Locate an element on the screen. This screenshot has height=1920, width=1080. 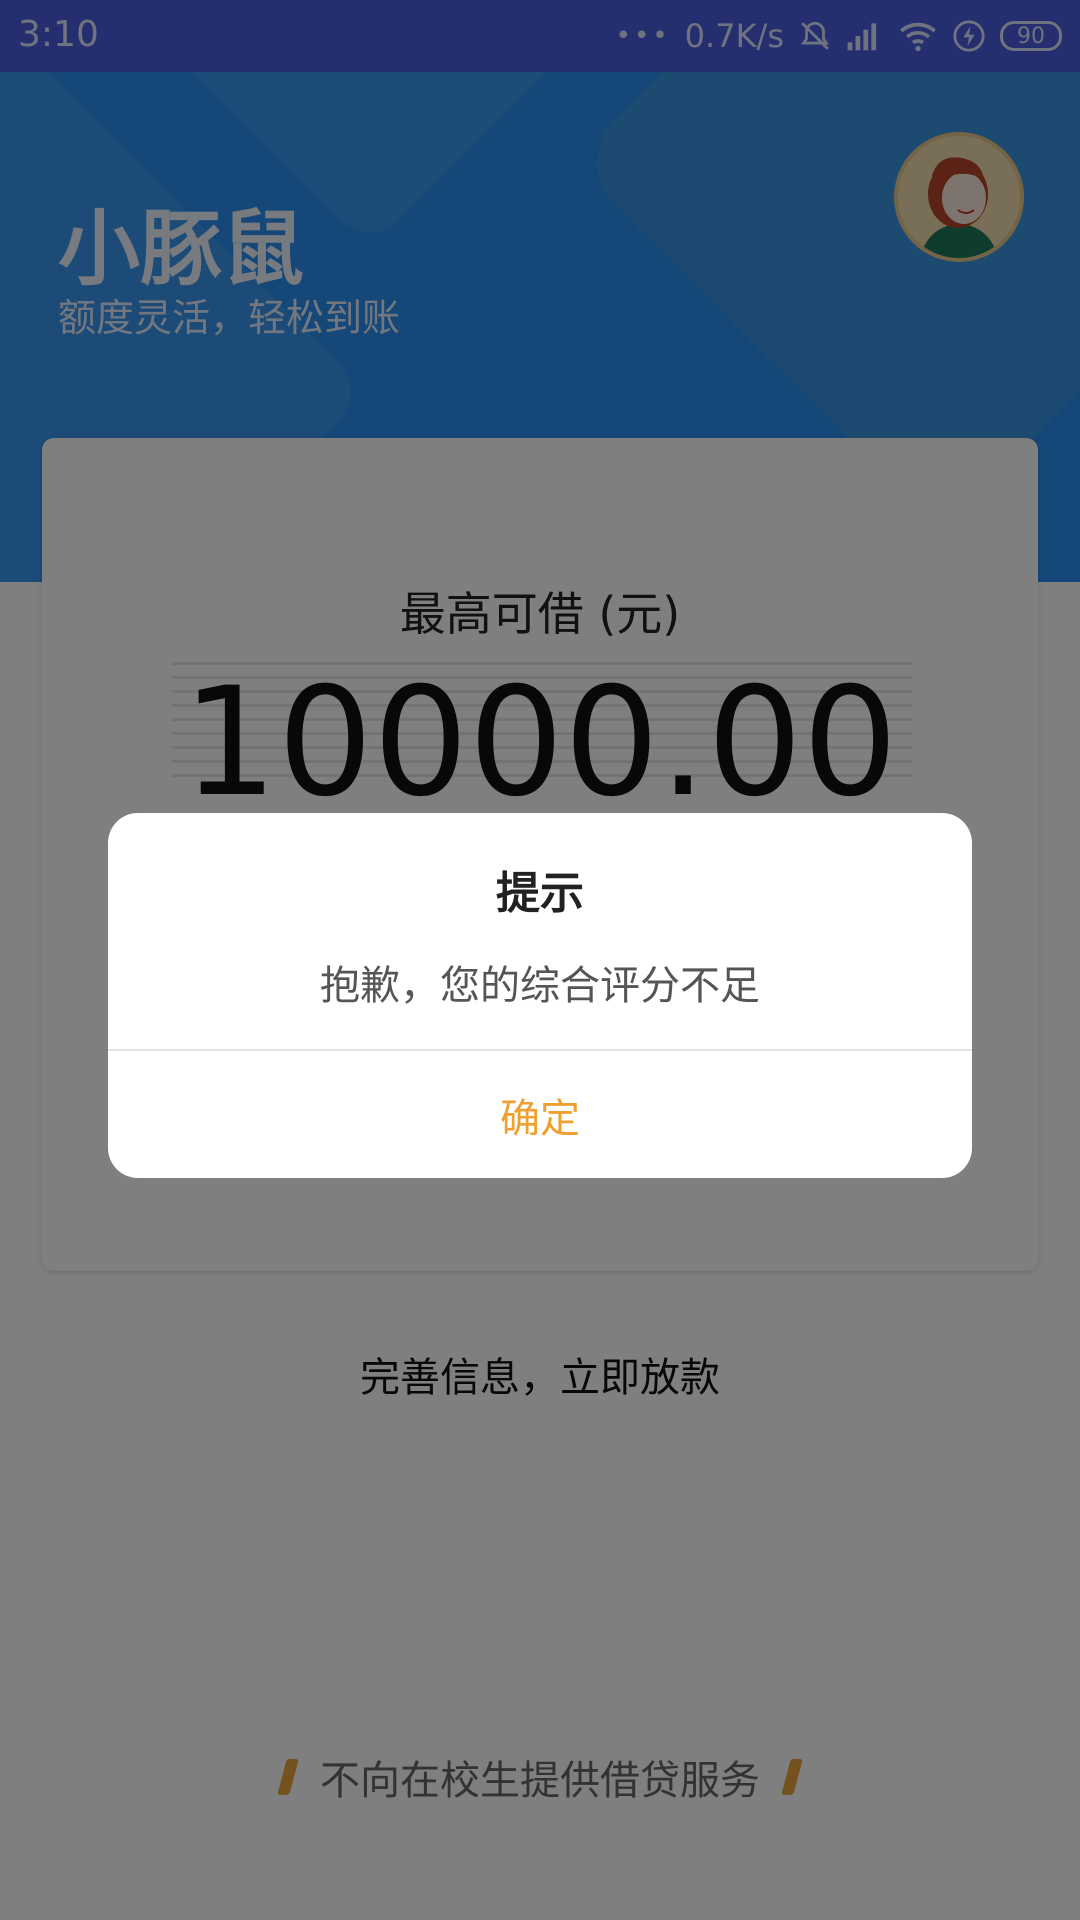
confirm-button: 确定 is located at coordinates (540, 1114).